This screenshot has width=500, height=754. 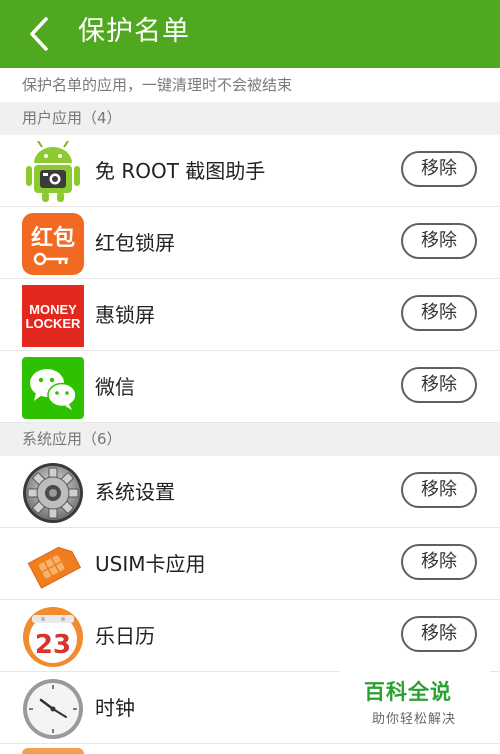 I want to click on android-camera-icon, so click(x=53, y=171).